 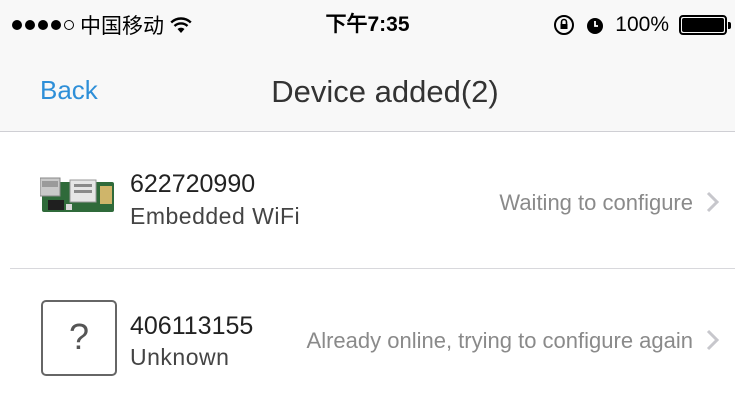 I want to click on device-status: Waiting to configure, so click(x=596, y=202).